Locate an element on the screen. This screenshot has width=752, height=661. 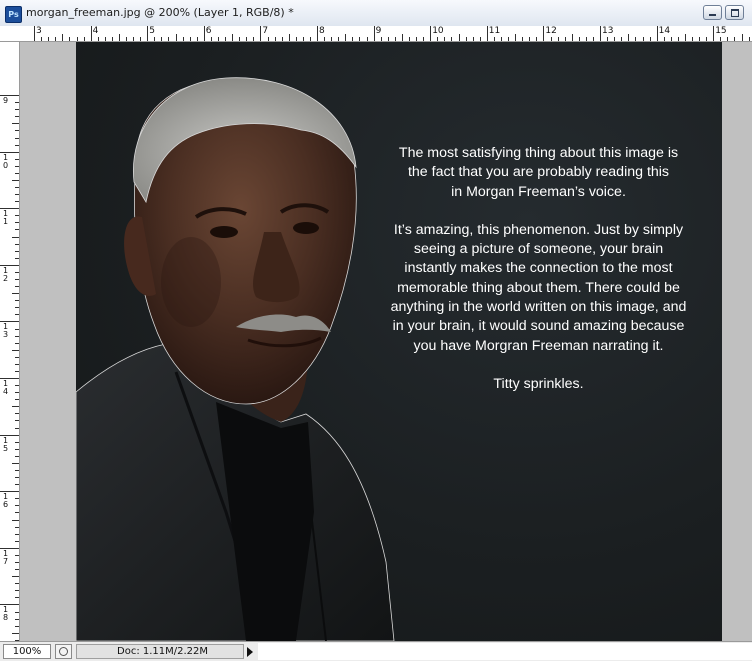
ruler-label: 4 is located at coordinates (95, 31).